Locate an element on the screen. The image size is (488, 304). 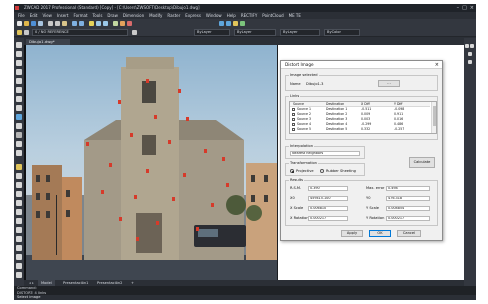
properties-panel-icon is located at coordinates (470, 54).